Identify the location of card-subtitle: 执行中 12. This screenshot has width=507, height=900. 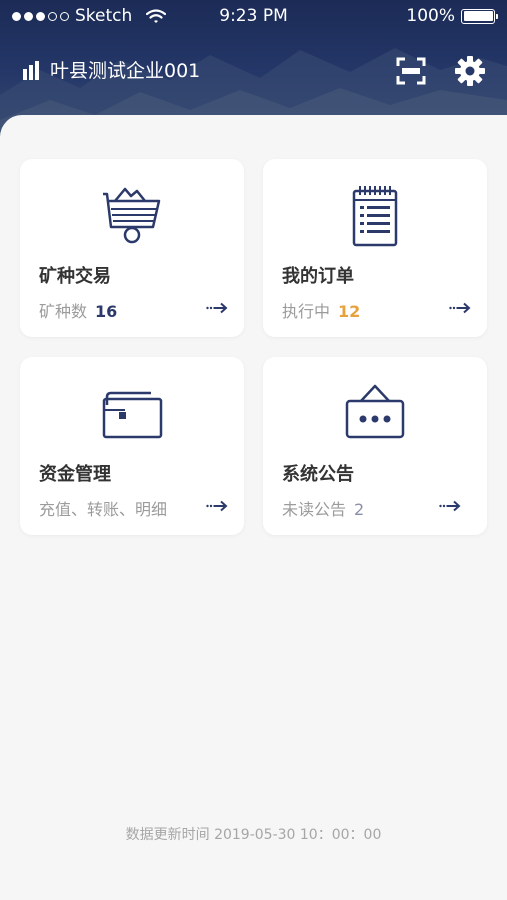
(321, 310).